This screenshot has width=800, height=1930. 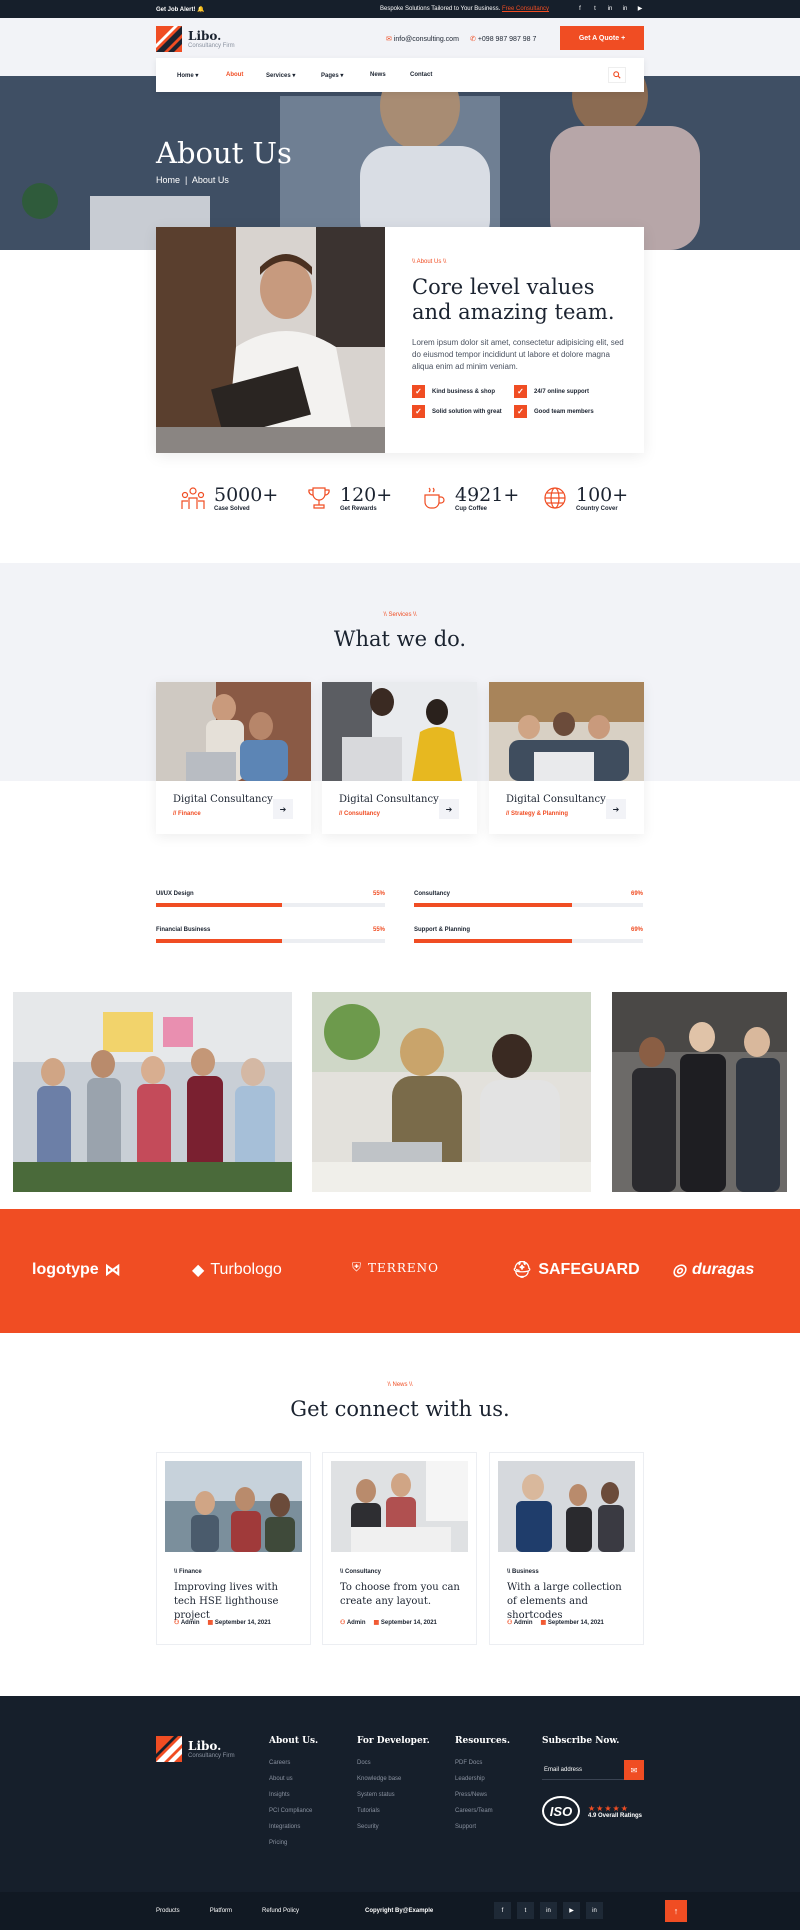 What do you see at coordinates (293, 1763) in the screenshot?
I see `footer-link: Careers` at bounding box center [293, 1763].